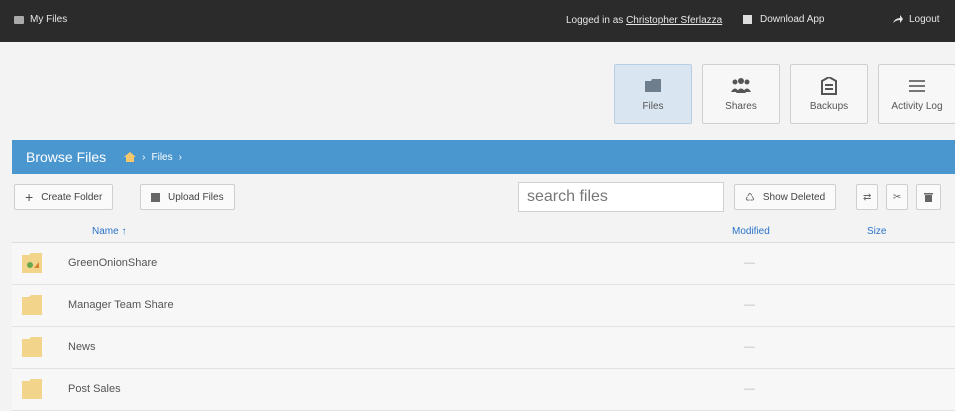 The image size is (955, 411). Describe the element at coordinates (750, 197) in the screenshot. I see `restore-icon: ♺` at that location.